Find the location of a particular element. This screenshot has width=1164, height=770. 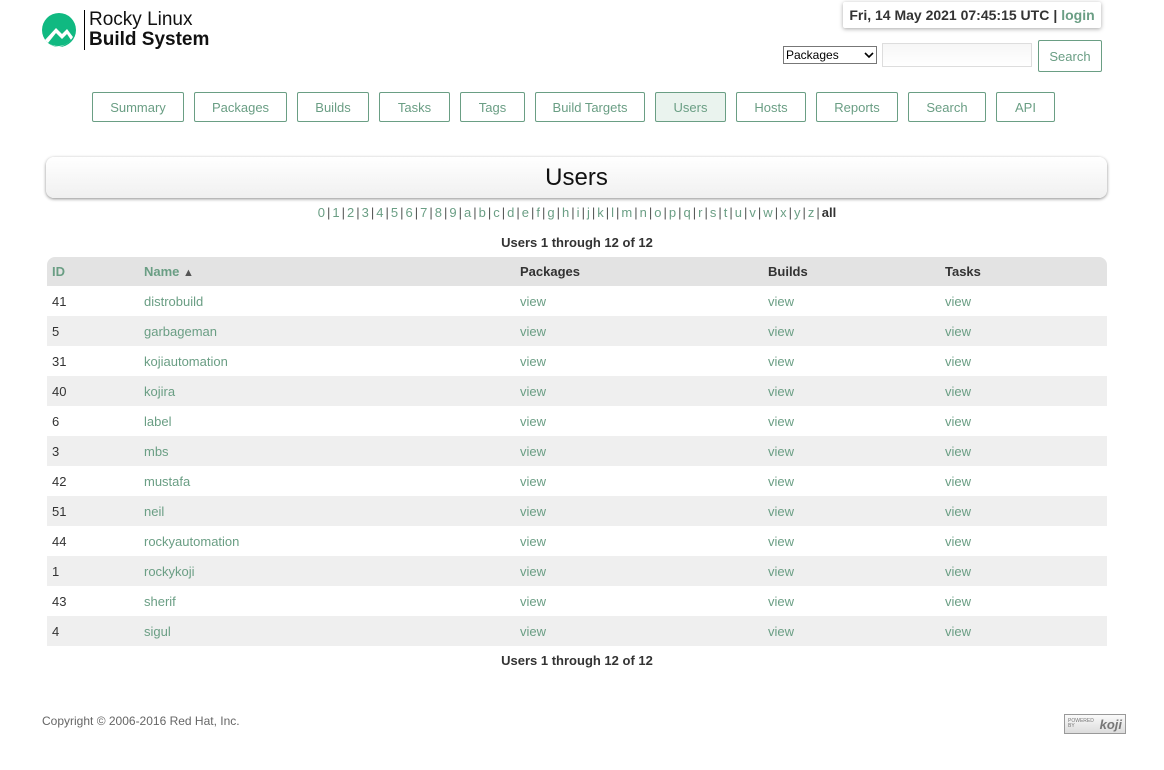

letter-filter-item: n is located at coordinates (643, 212).